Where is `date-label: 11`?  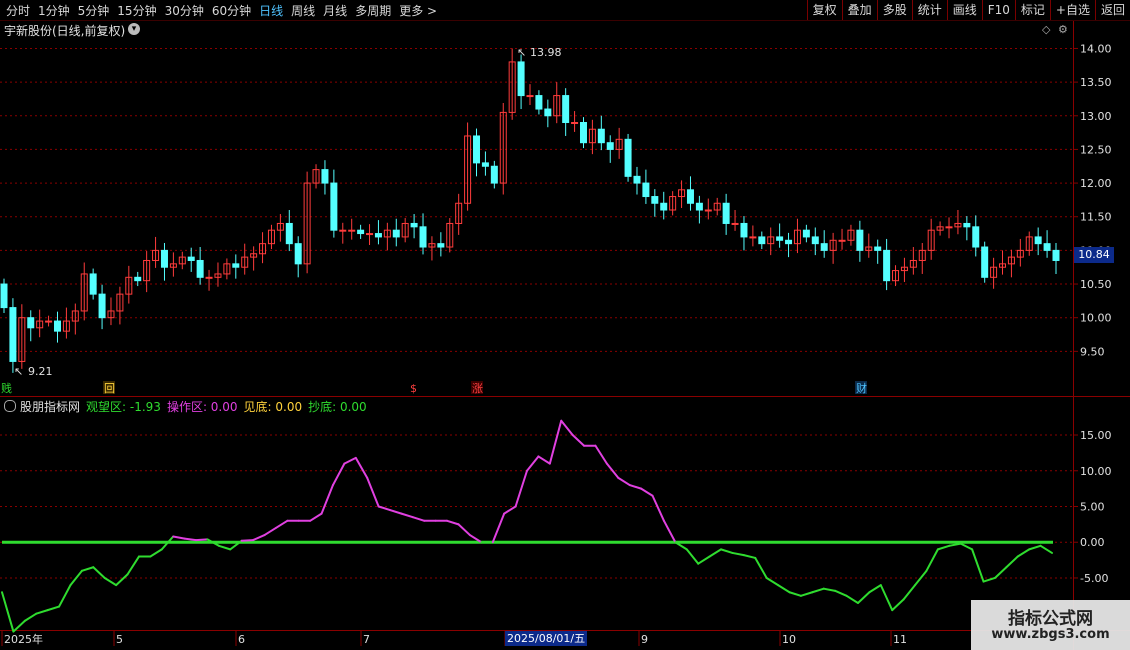
date-label: 11 is located at coordinates (900, 639).